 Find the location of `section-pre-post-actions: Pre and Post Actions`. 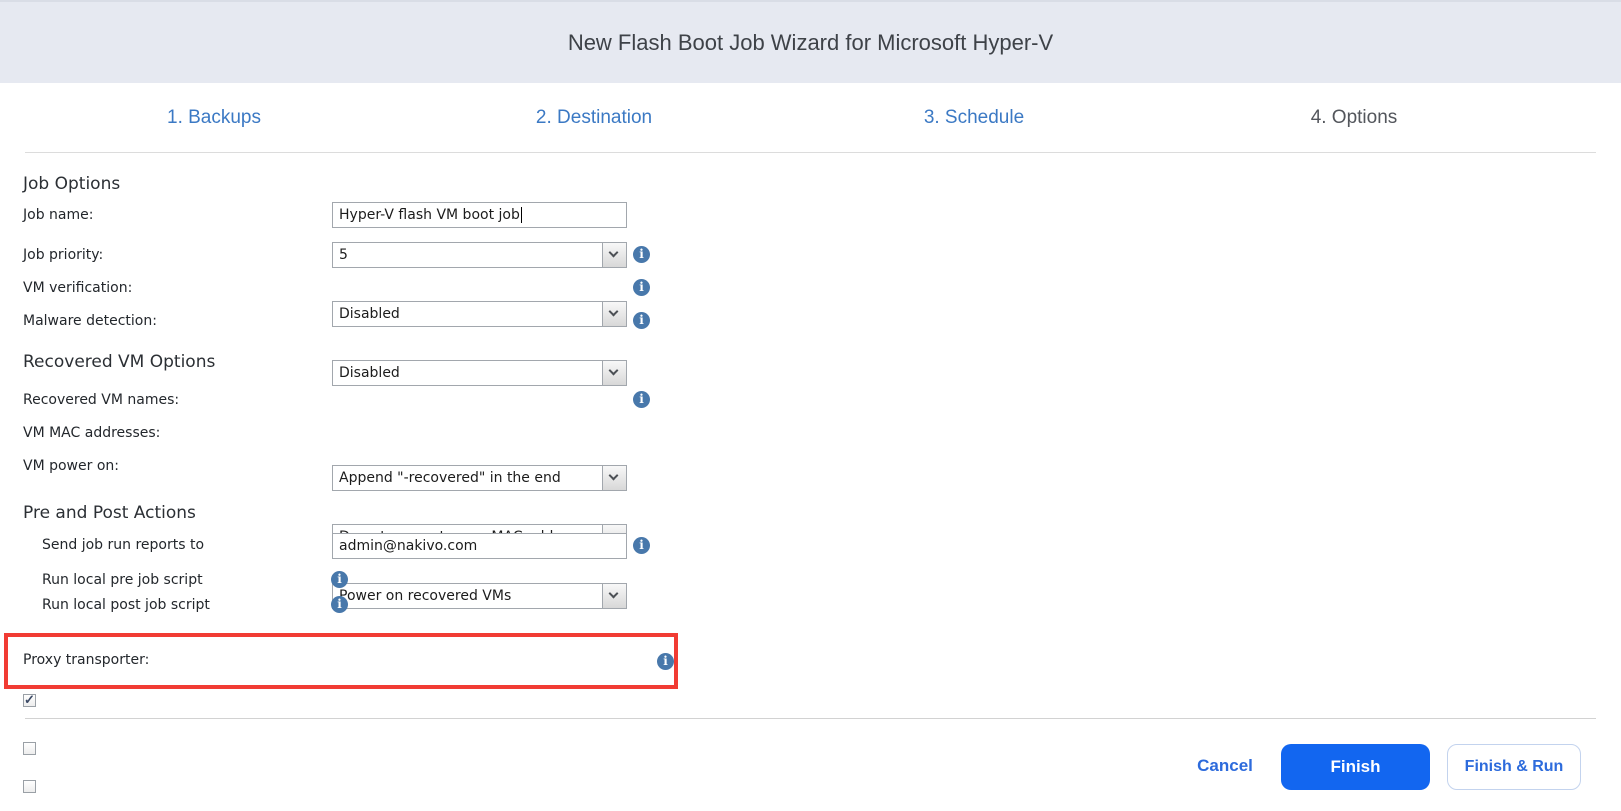

section-pre-post-actions: Pre and Post Actions is located at coordinates (109, 513).